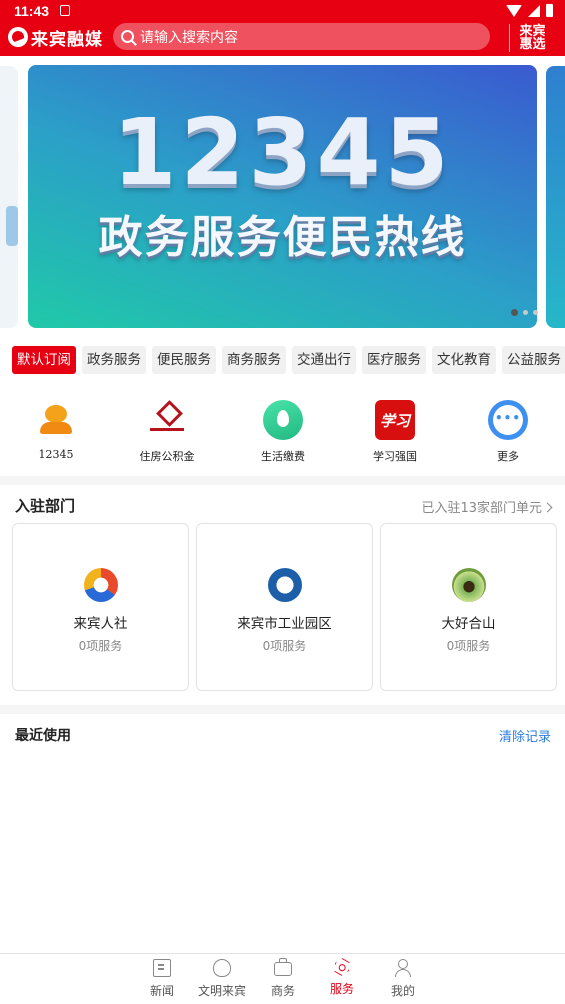 The image size is (565, 1004). What do you see at coordinates (508, 456) in the screenshot?
I see `quick-service-label: 更多` at bounding box center [508, 456].